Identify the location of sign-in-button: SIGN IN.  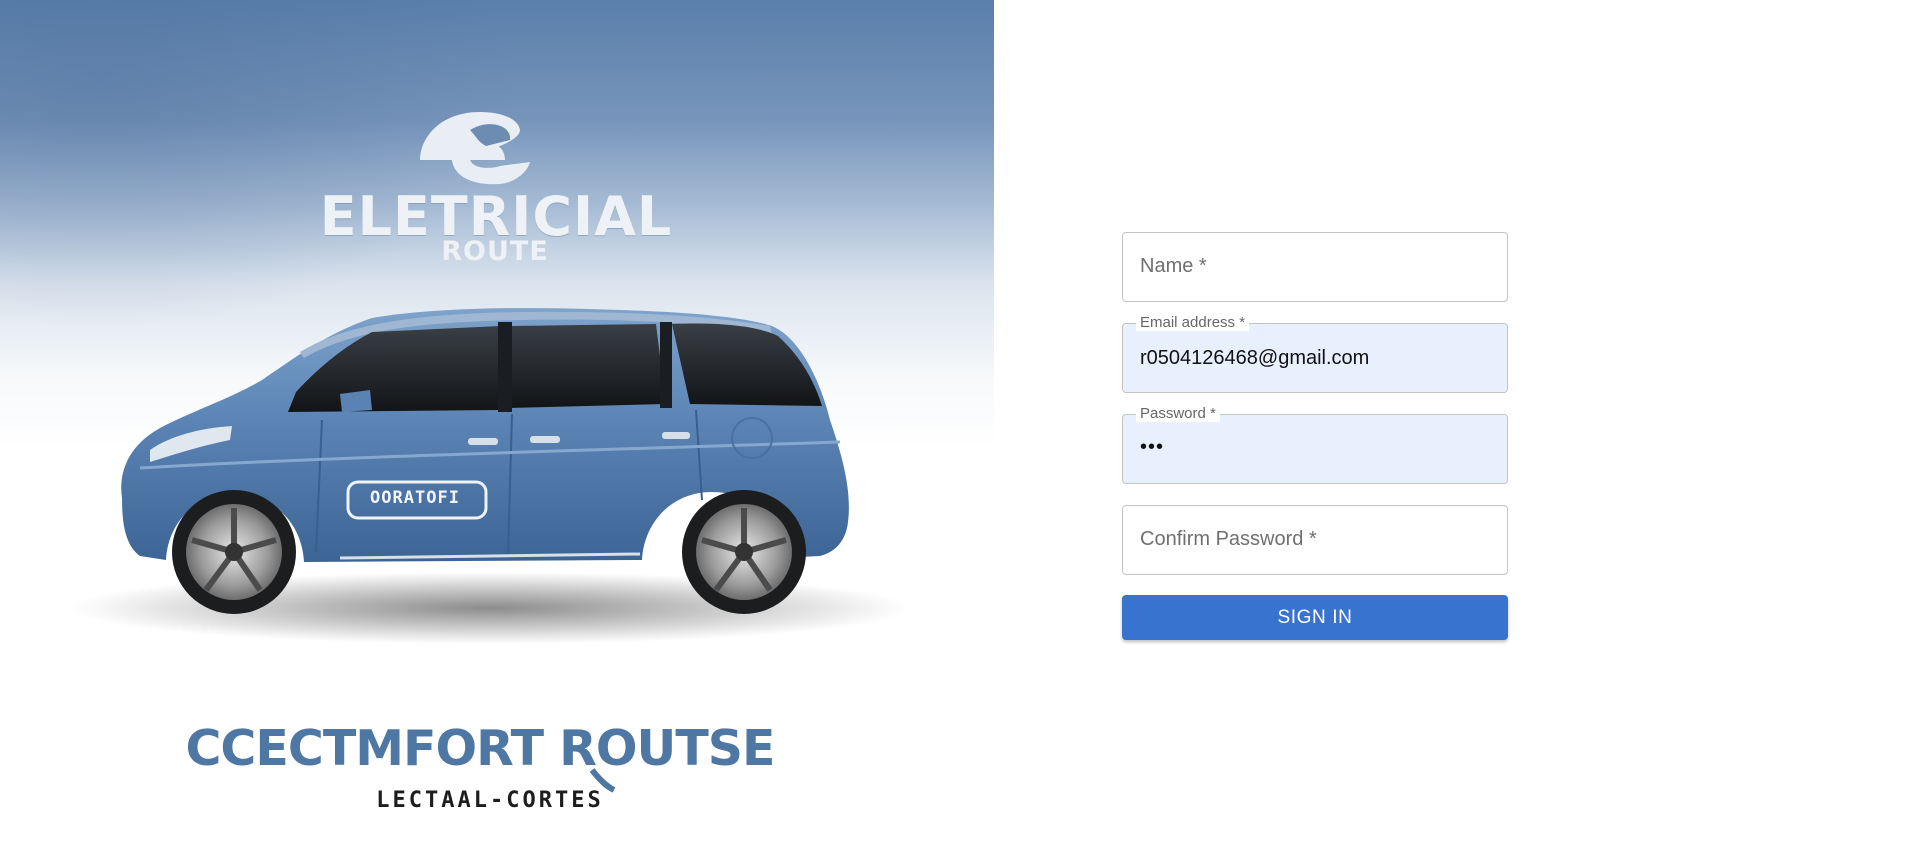
(1315, 617).